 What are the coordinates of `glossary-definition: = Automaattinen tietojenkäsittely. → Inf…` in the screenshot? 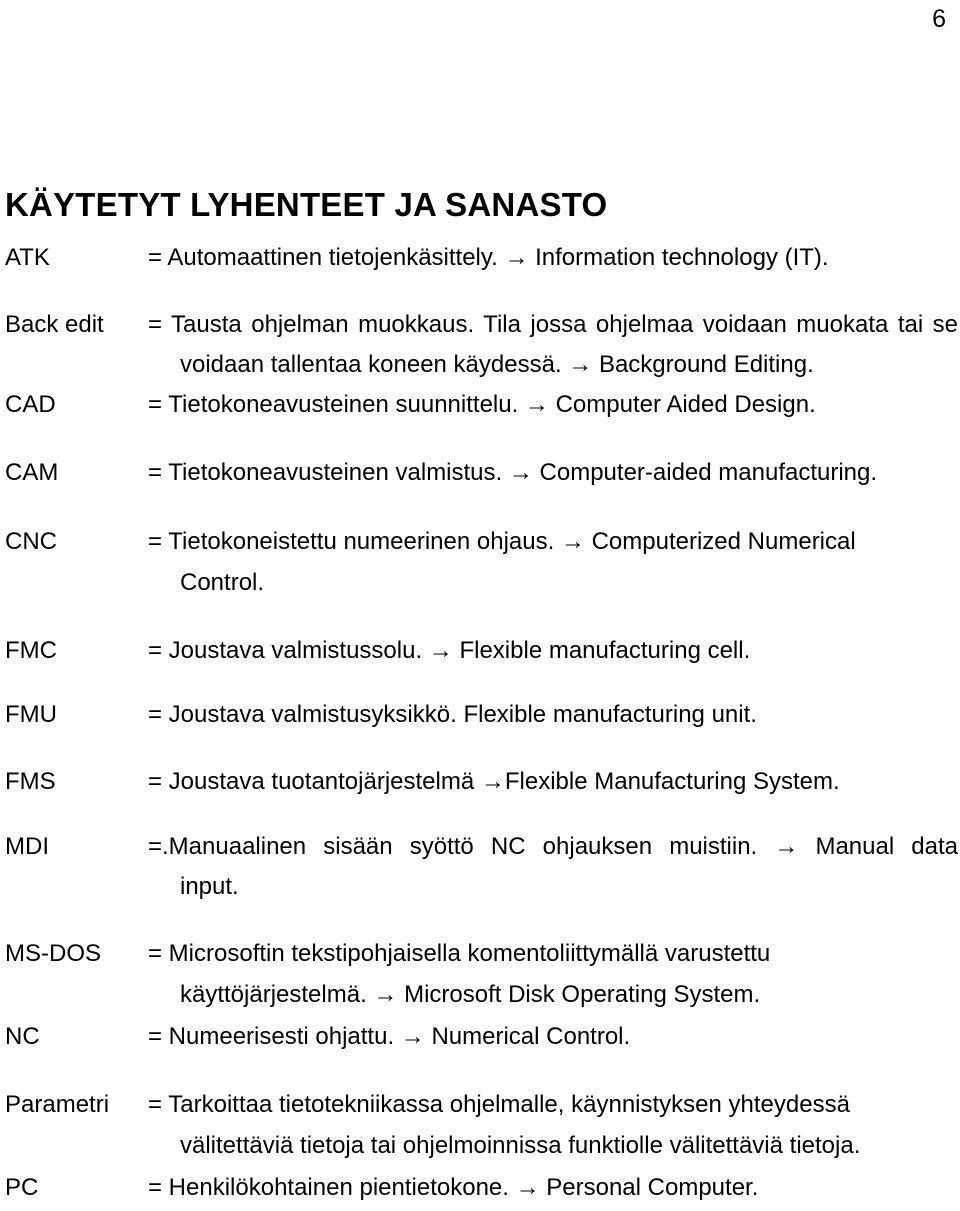 It's located at (488, 257).